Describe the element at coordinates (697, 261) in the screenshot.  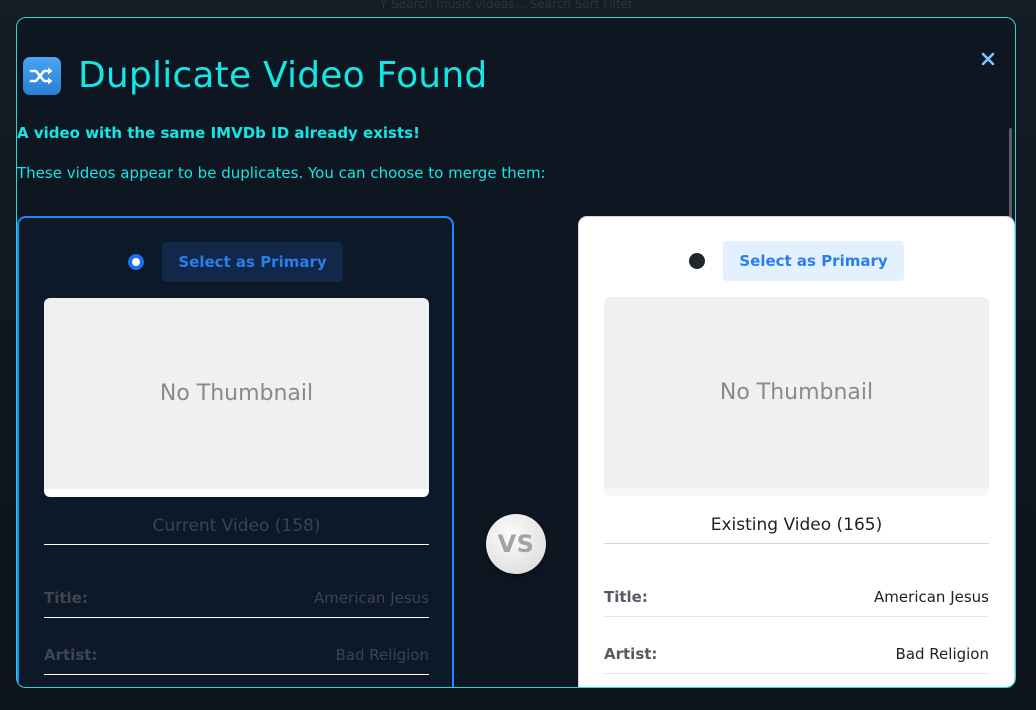
I see `primary-radio-existing` at that location.